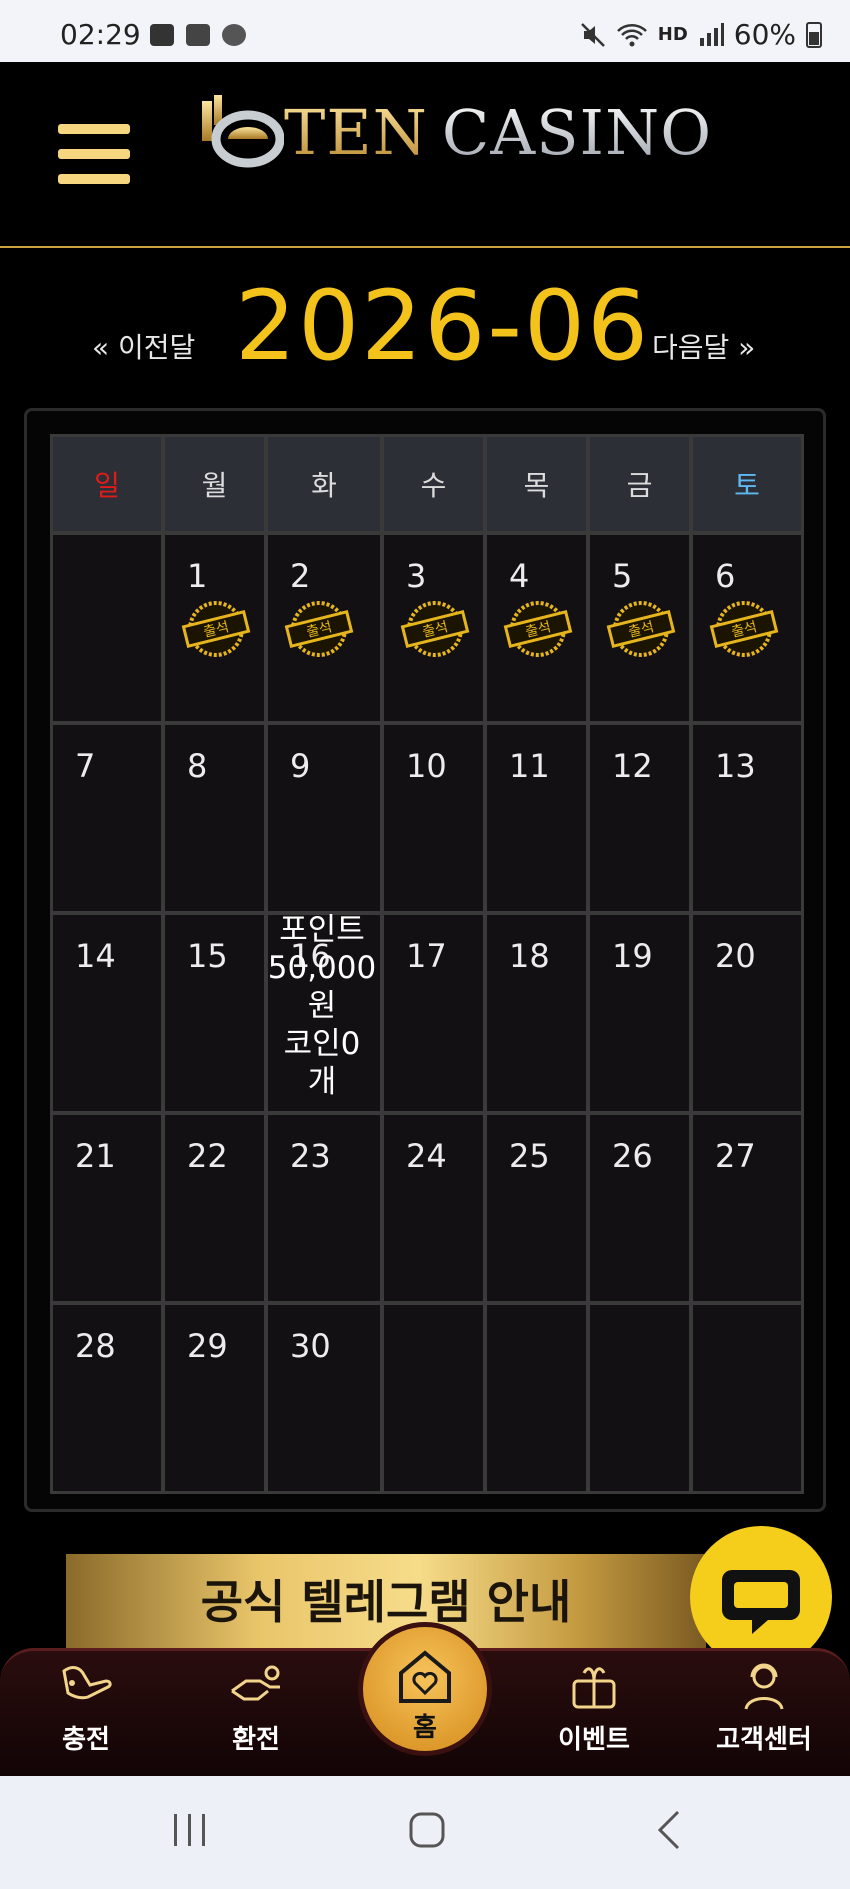  I want to click on nav-home-label: 홈, so click(425, 1728).